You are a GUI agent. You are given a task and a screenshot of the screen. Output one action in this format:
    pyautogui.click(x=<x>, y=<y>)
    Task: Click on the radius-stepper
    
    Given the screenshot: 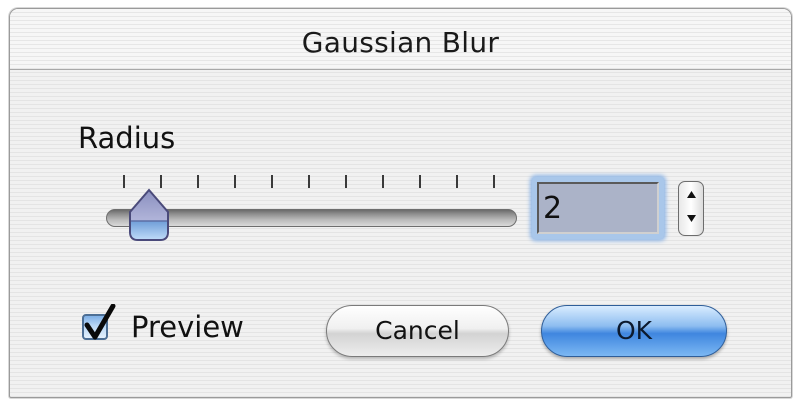 What is the action you would take?
    pyautogui.click(x=691, y=208)
    